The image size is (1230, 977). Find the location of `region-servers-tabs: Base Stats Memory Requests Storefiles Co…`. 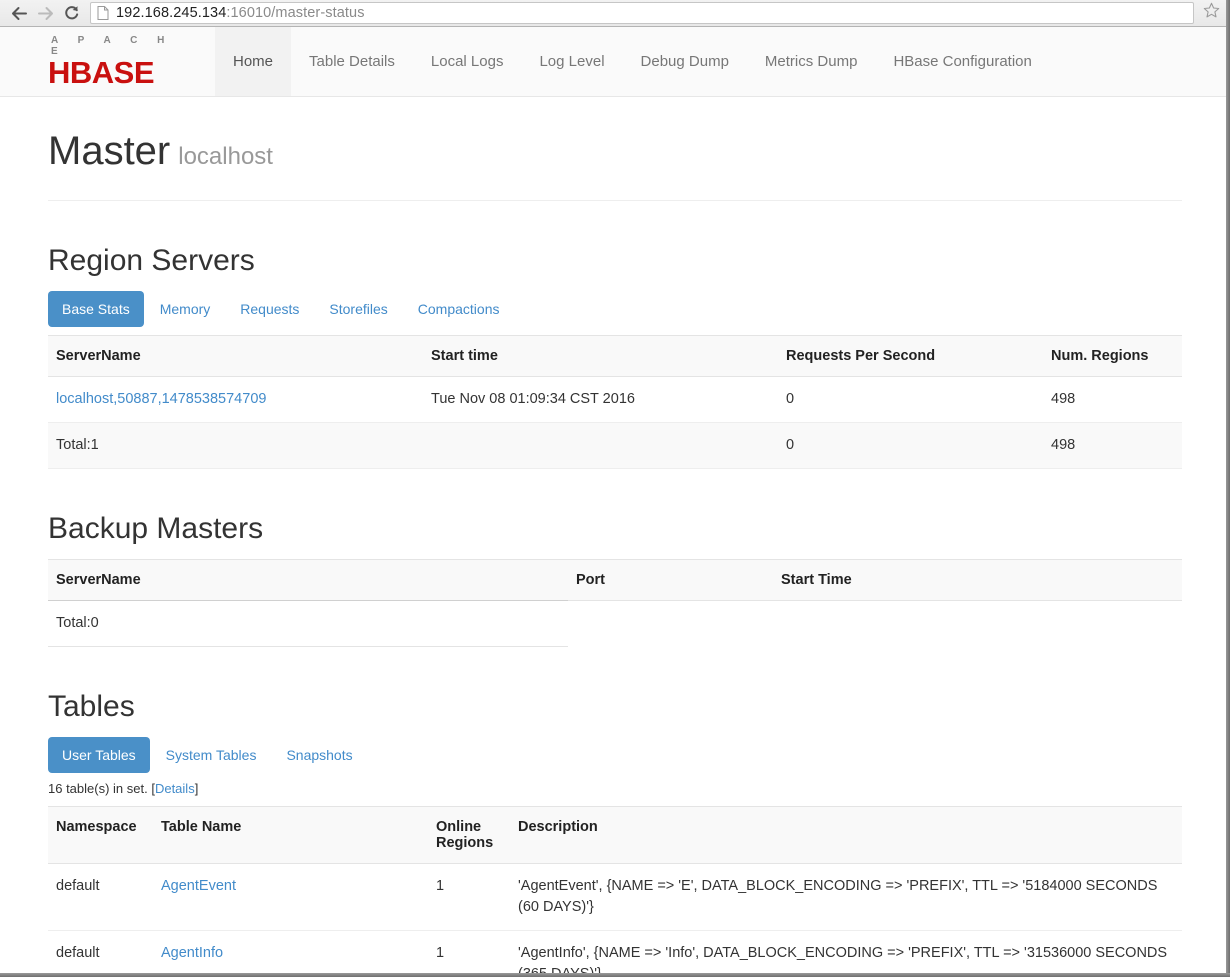

region-servers-tabs: Base Stats Memory Requests Storefiles Co… is located at coordinates (615, 309).